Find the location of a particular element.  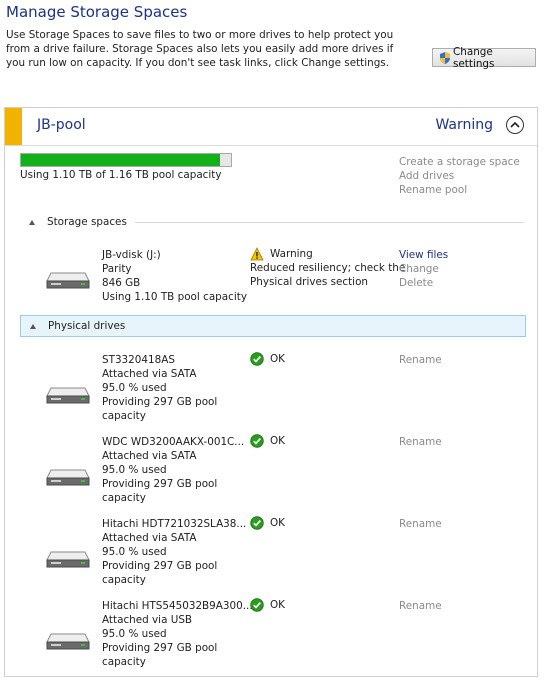

storage-spaces-header-label: Storage spaces is located at coordinates (87, 222).